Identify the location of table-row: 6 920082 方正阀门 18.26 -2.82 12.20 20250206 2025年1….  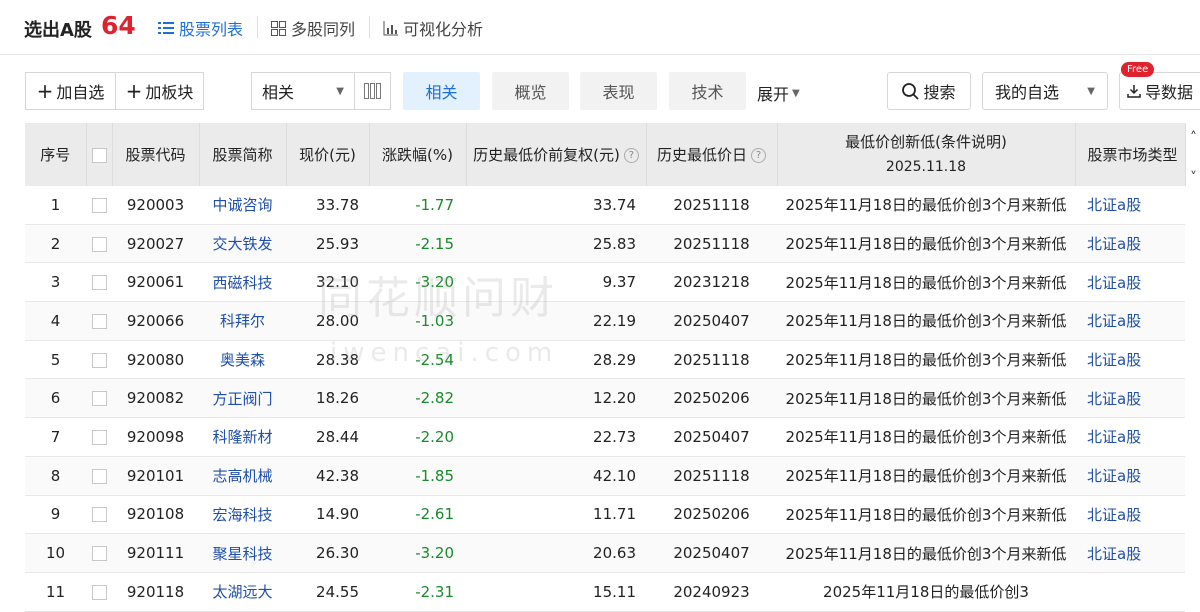
(605, 398).